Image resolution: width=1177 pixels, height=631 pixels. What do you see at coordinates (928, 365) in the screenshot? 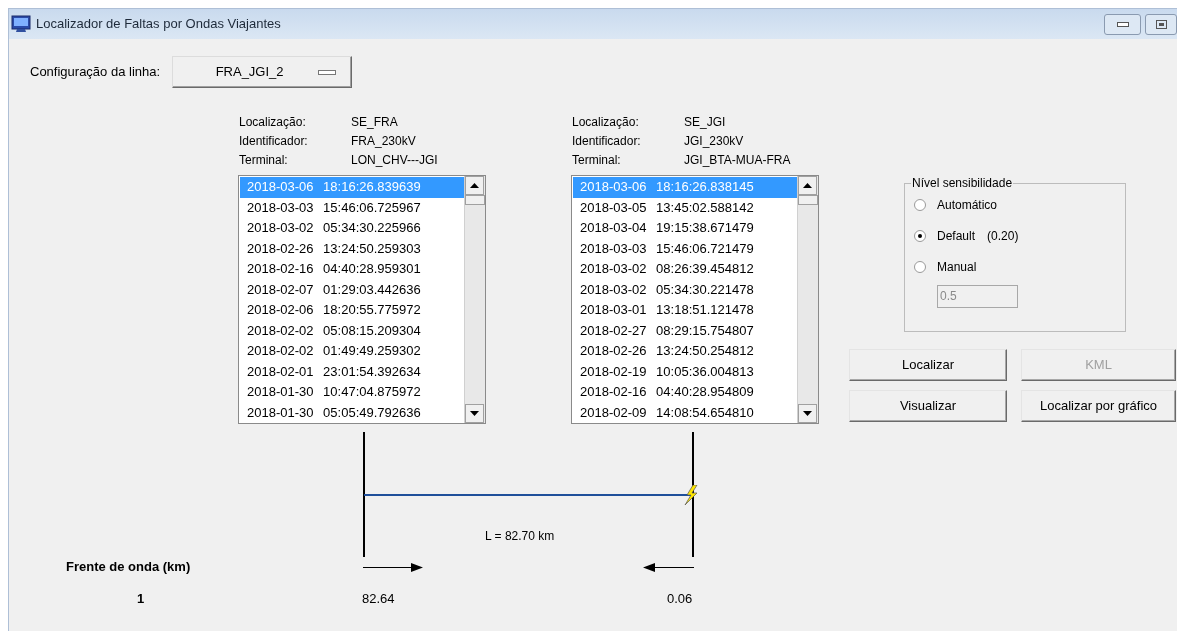
I see `action-button: Localizar` at bounding box center [928, 365].